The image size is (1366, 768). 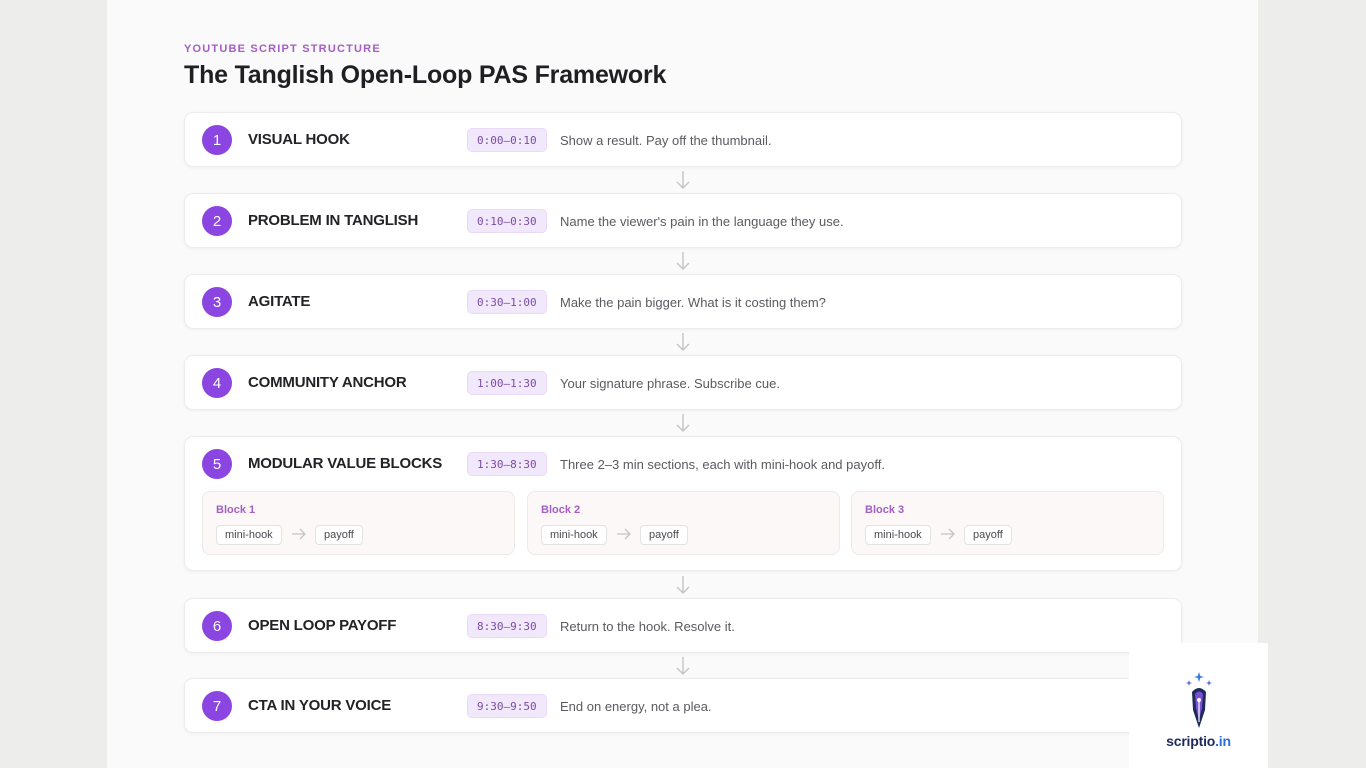 I want to click on step-label: OPEN LOOP PAYOFF, so click(x=322, y=625).